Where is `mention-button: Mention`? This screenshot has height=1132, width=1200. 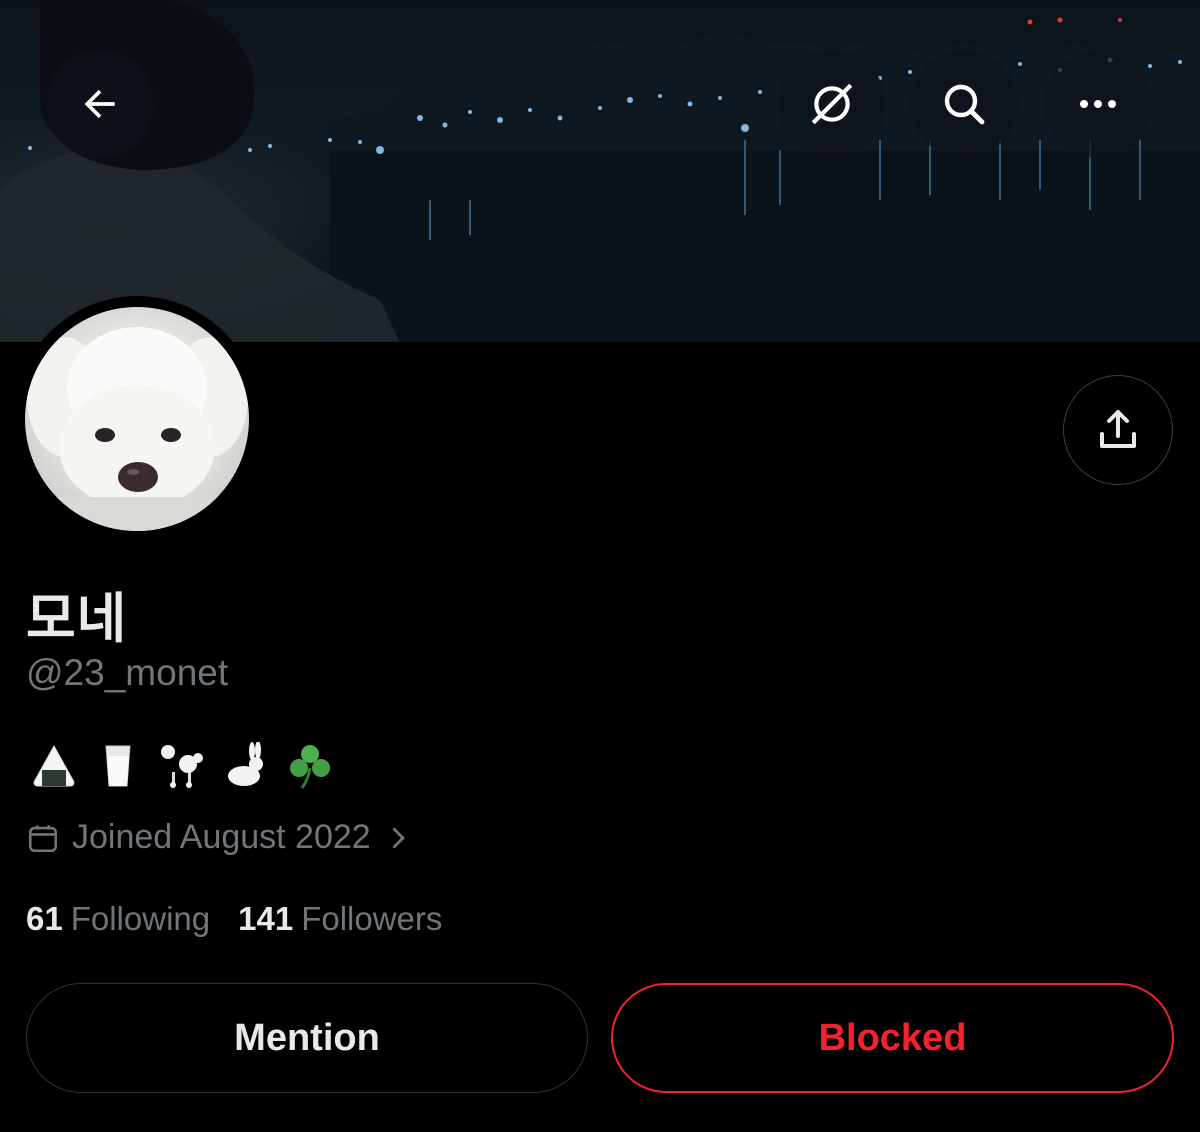 mention-button: Mention is located at coordinates (307, 1038).